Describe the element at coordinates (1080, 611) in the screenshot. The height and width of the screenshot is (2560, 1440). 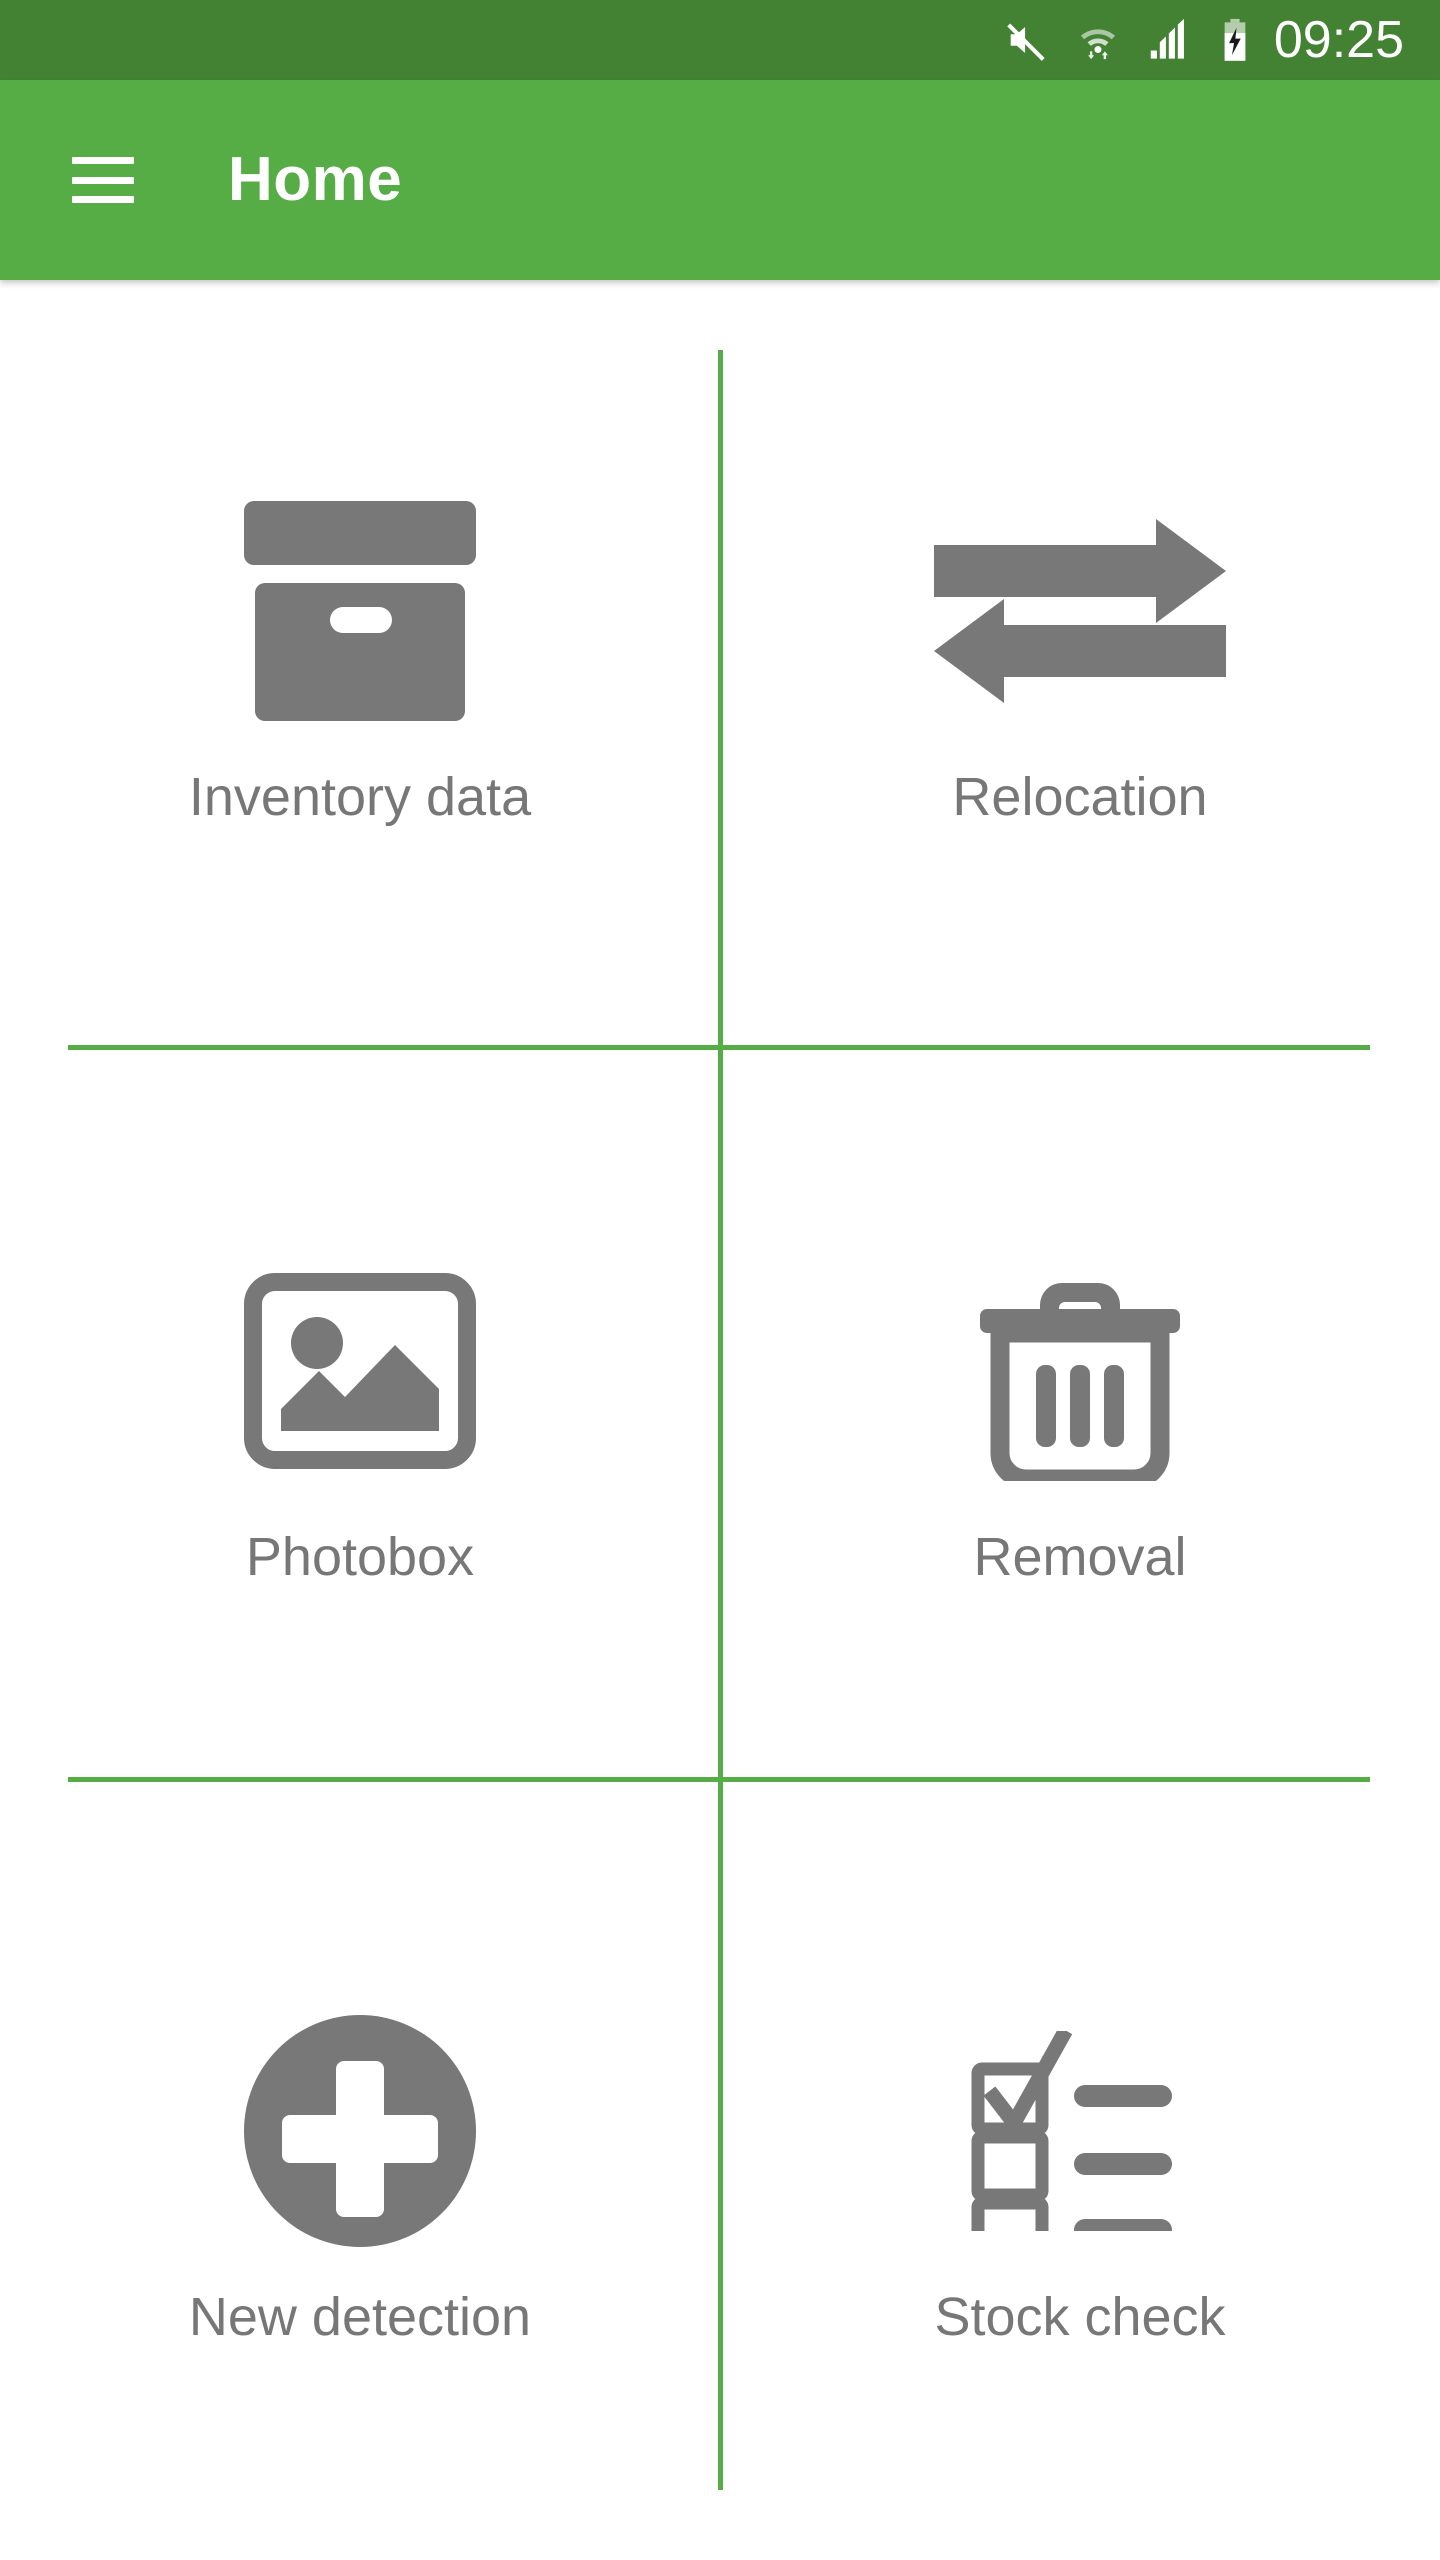
I see `transfer-arrows-icon` at that location.